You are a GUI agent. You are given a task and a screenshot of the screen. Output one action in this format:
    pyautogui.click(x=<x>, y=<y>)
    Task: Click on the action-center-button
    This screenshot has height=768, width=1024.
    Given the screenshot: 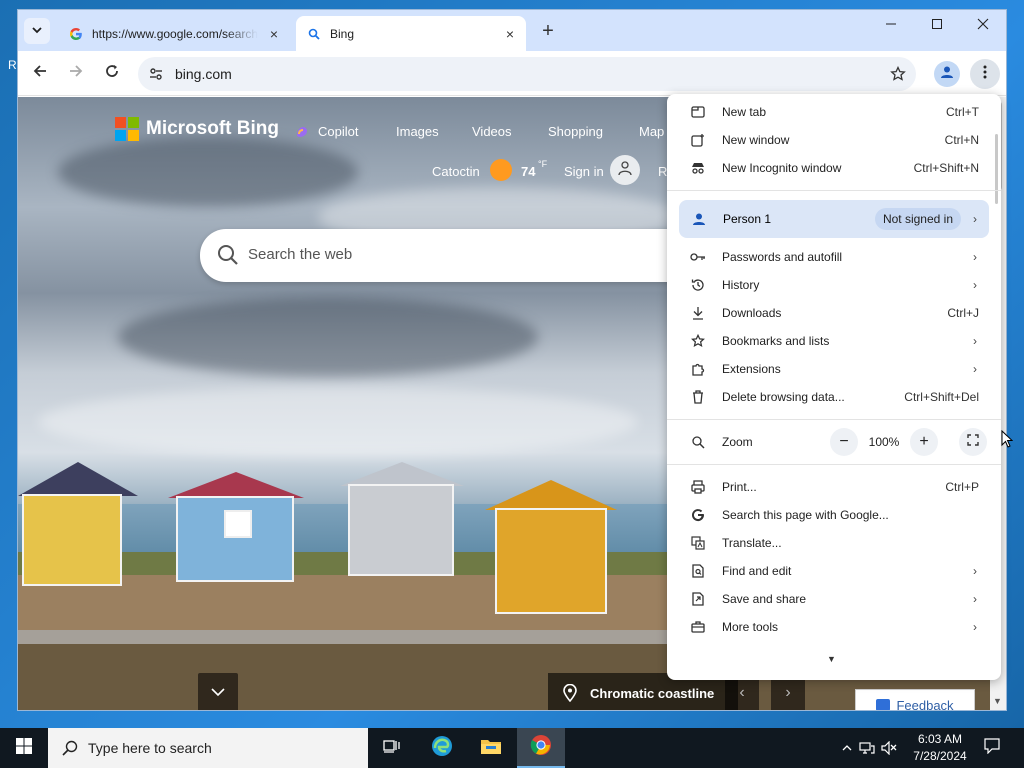 What is the action you would take?
    pyautogui.click(x=992, y=748)
    